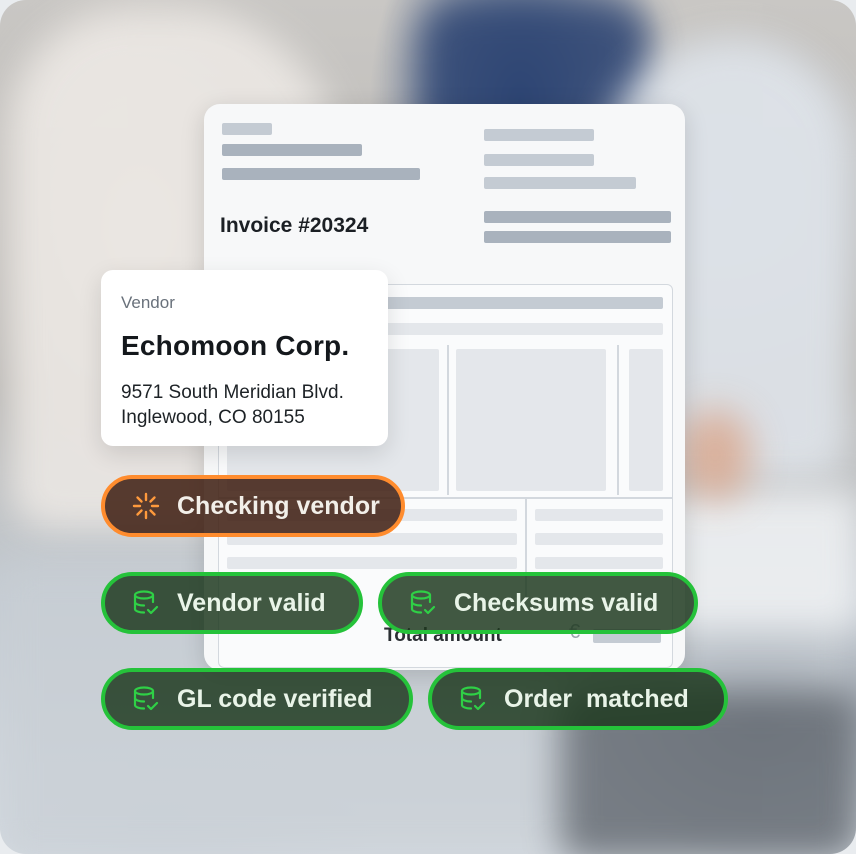 The height and width of the screenshot is (854, 856). What do you see at coordinates (278, 505) in the screenshot?
I see `checking-vendor-label: Checking vendor` at bounding box center [278, 505].